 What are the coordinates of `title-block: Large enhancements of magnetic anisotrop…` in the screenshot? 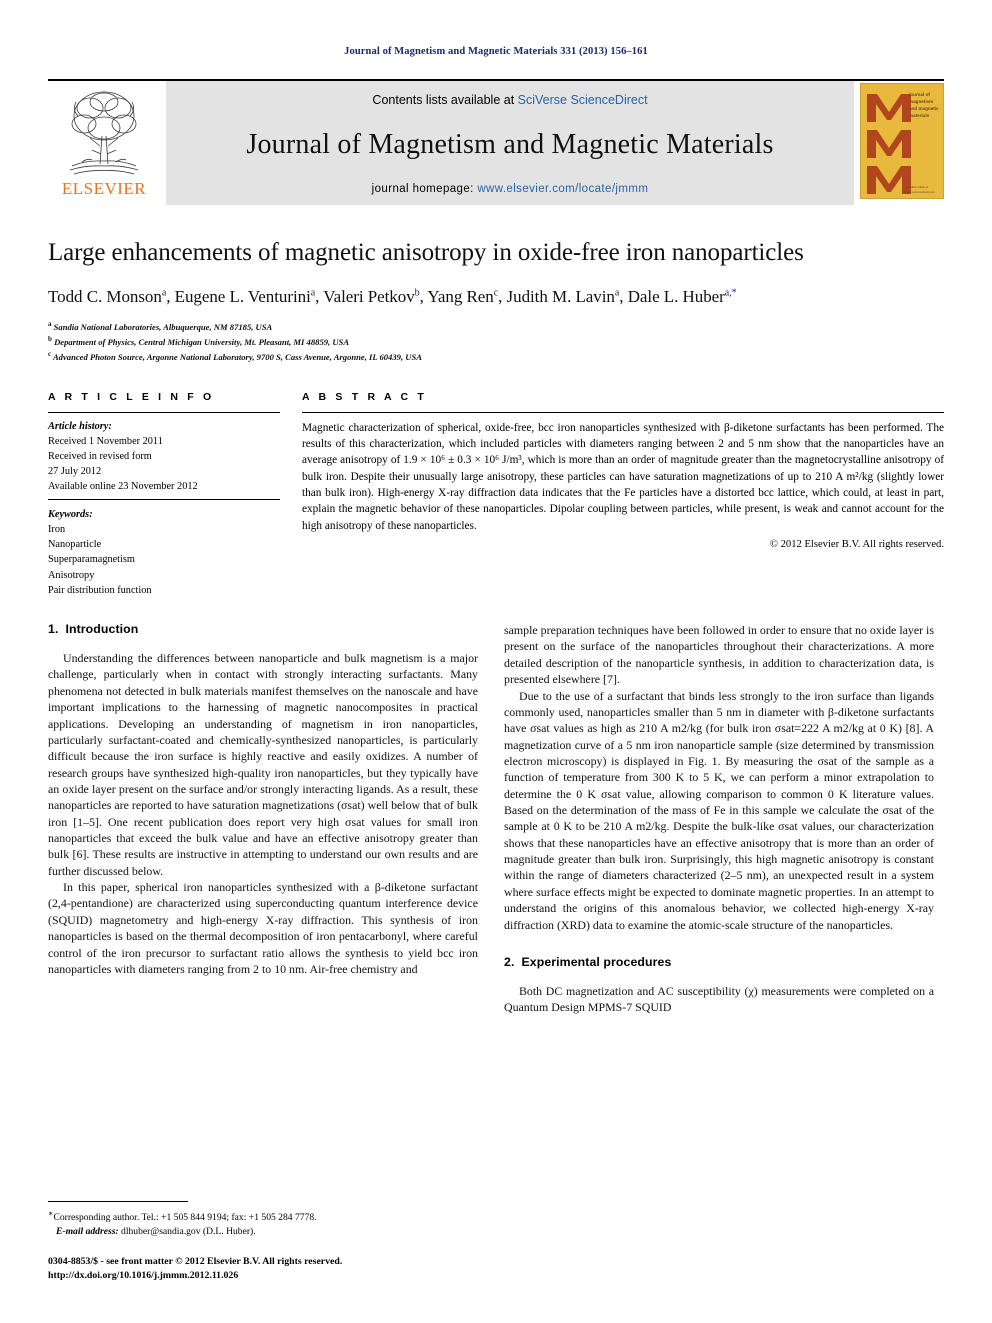 It's located at (496, 302).